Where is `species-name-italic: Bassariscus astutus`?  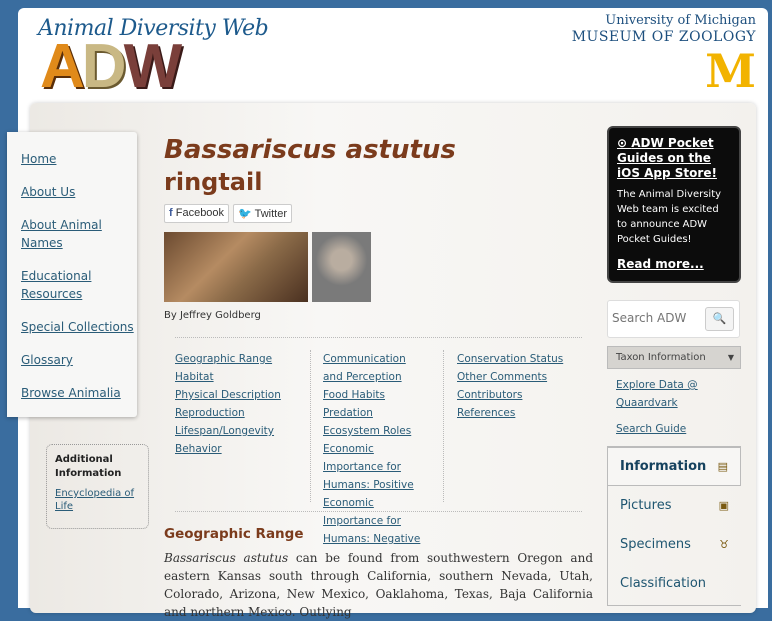 species-name-italic: Bassariscus astutus is located at coordinates (226, 558).